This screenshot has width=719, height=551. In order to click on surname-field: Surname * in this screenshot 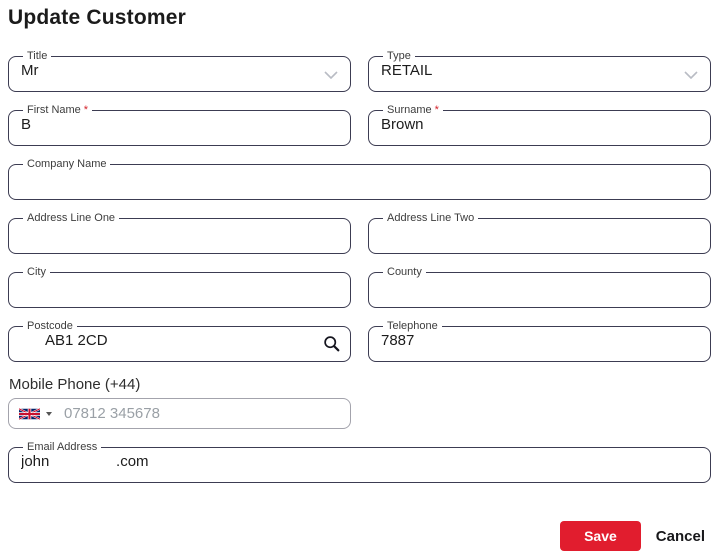, I will do `click(539, 125)`.